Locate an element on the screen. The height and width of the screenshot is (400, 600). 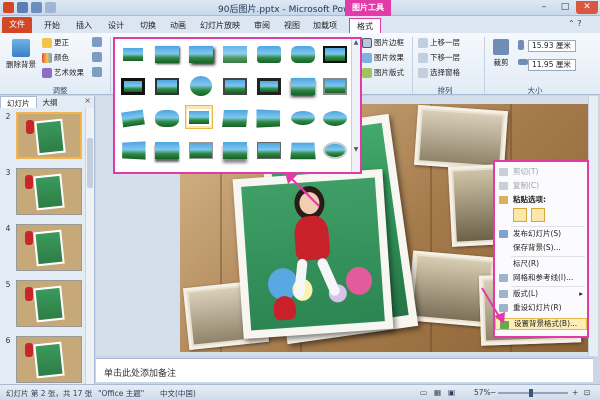
tab-outline: 大纲 is located at coordinates (50, 102).